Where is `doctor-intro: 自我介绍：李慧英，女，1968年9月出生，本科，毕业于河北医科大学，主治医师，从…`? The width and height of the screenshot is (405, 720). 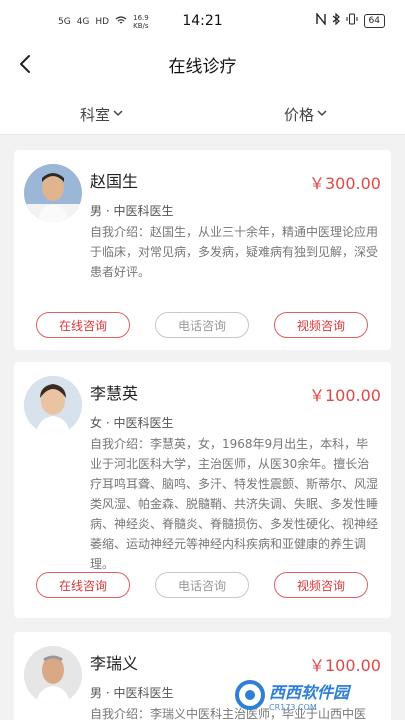
doctor-intro: 自我介绍：李慧英，女，1968年9月出生，本科，毕业于河北医科大学，主治医师，从… is located at coordinates (234, 504).